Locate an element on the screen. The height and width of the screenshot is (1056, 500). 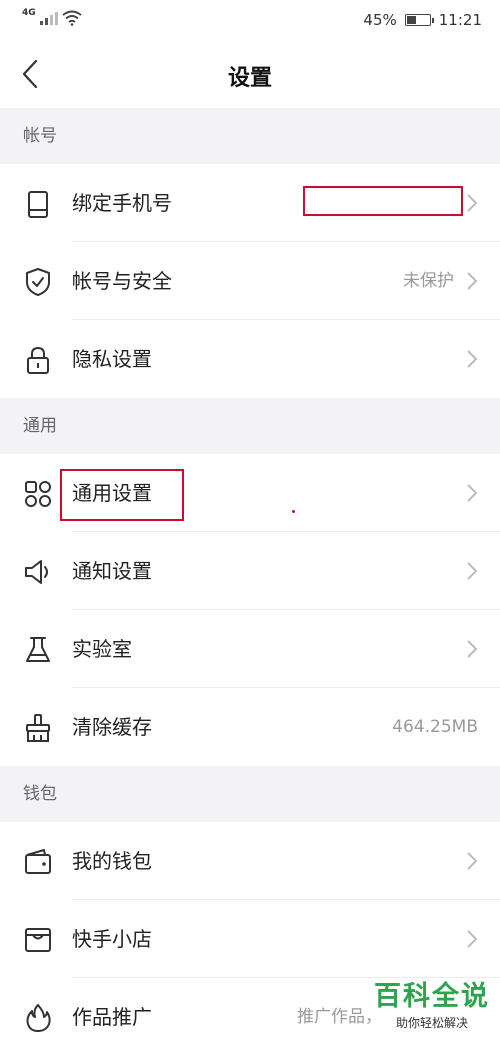
row-kuaishou-store: 快手小店 is located at coordinates (250, 939).